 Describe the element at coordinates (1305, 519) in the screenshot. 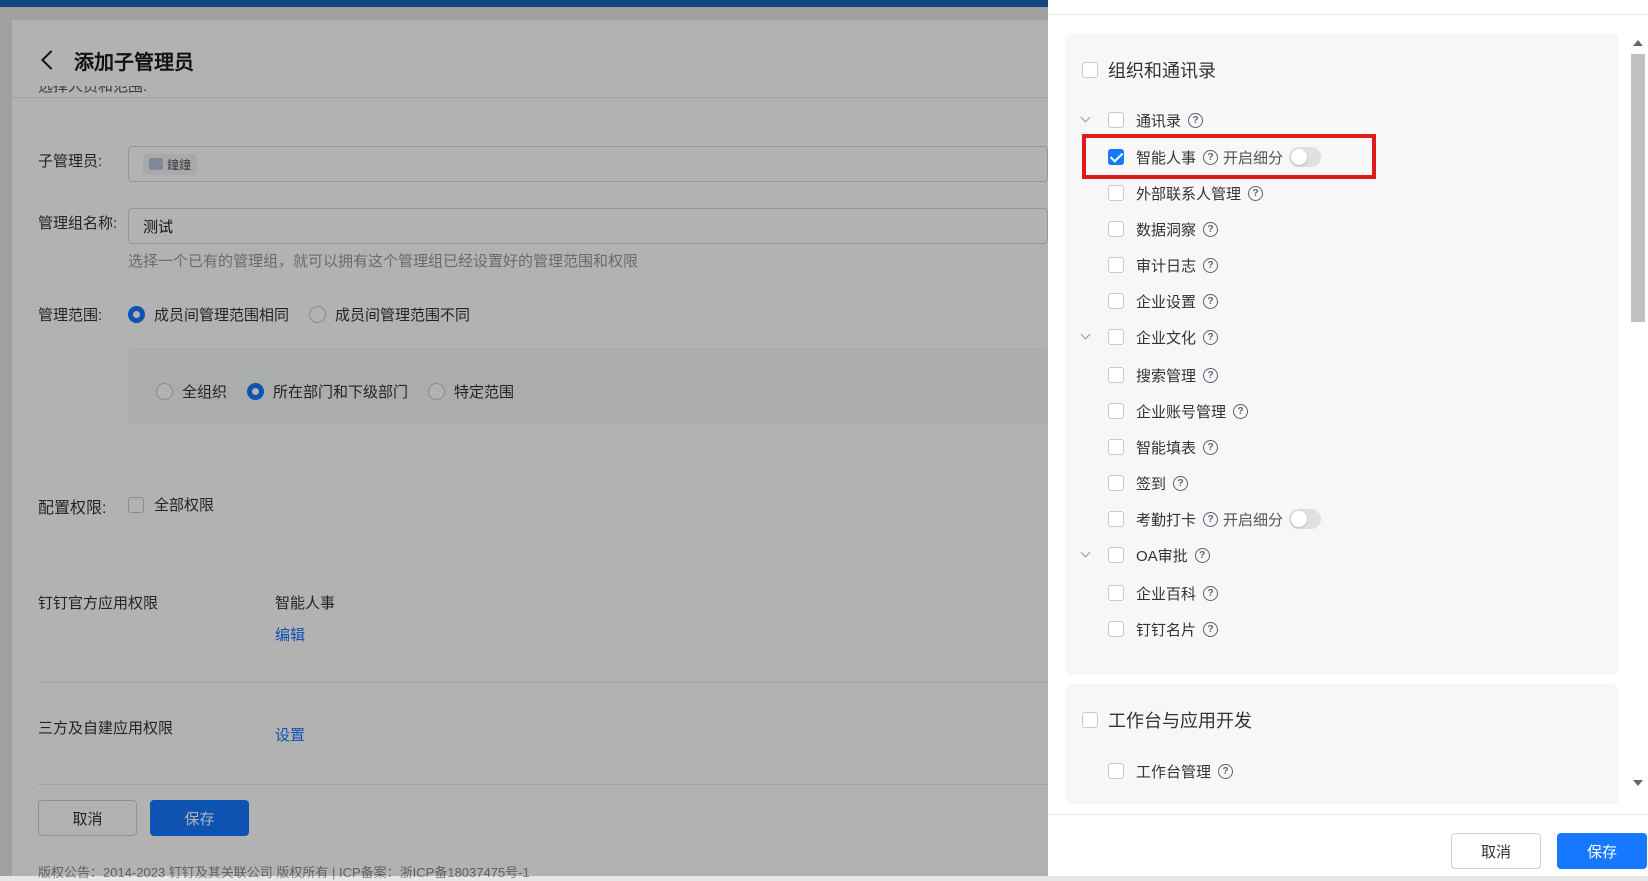

I see `subdivide-toggle` at that location.